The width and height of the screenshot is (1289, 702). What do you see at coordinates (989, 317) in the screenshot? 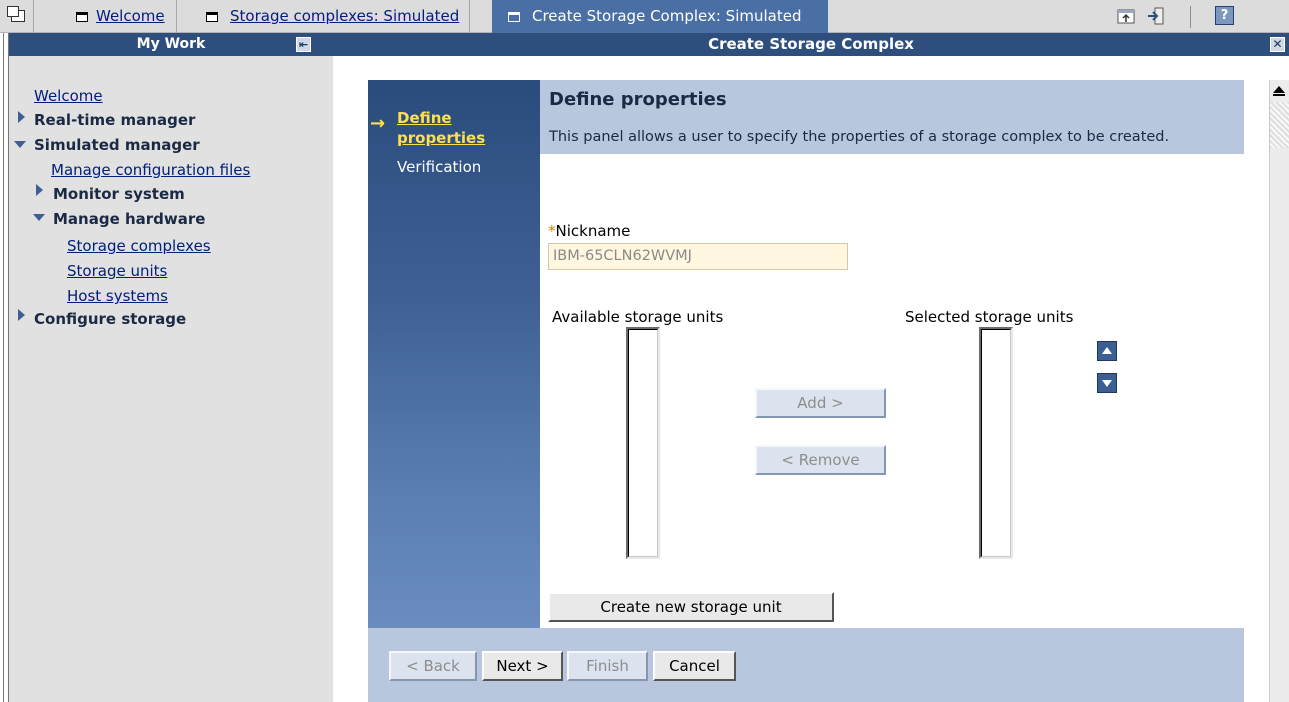
I see `selected-units-label: Selected storage units` at bounding box center [989, 317].